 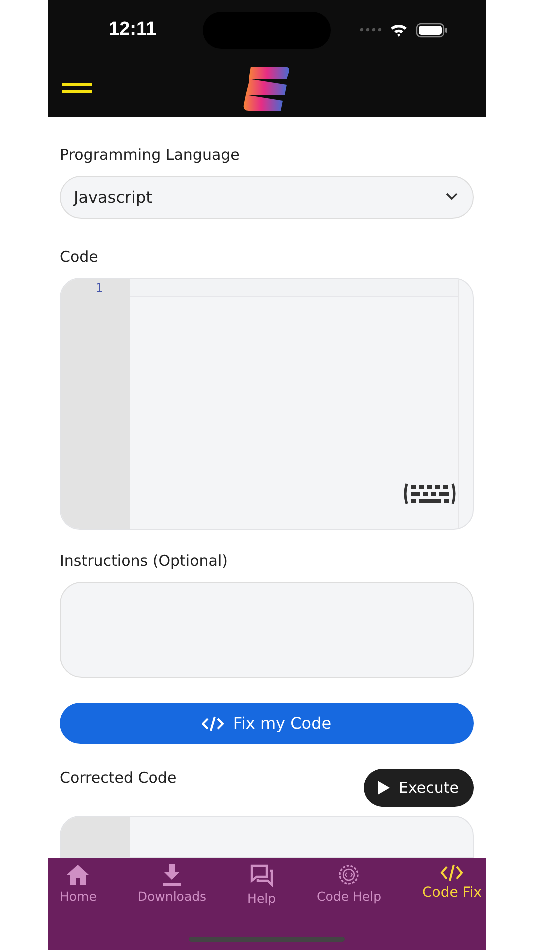 What do you see at coordinates (267, 723) in the screenshot?
I see `fix-code-button: Fix my Code` at bounding box center [267, 723].